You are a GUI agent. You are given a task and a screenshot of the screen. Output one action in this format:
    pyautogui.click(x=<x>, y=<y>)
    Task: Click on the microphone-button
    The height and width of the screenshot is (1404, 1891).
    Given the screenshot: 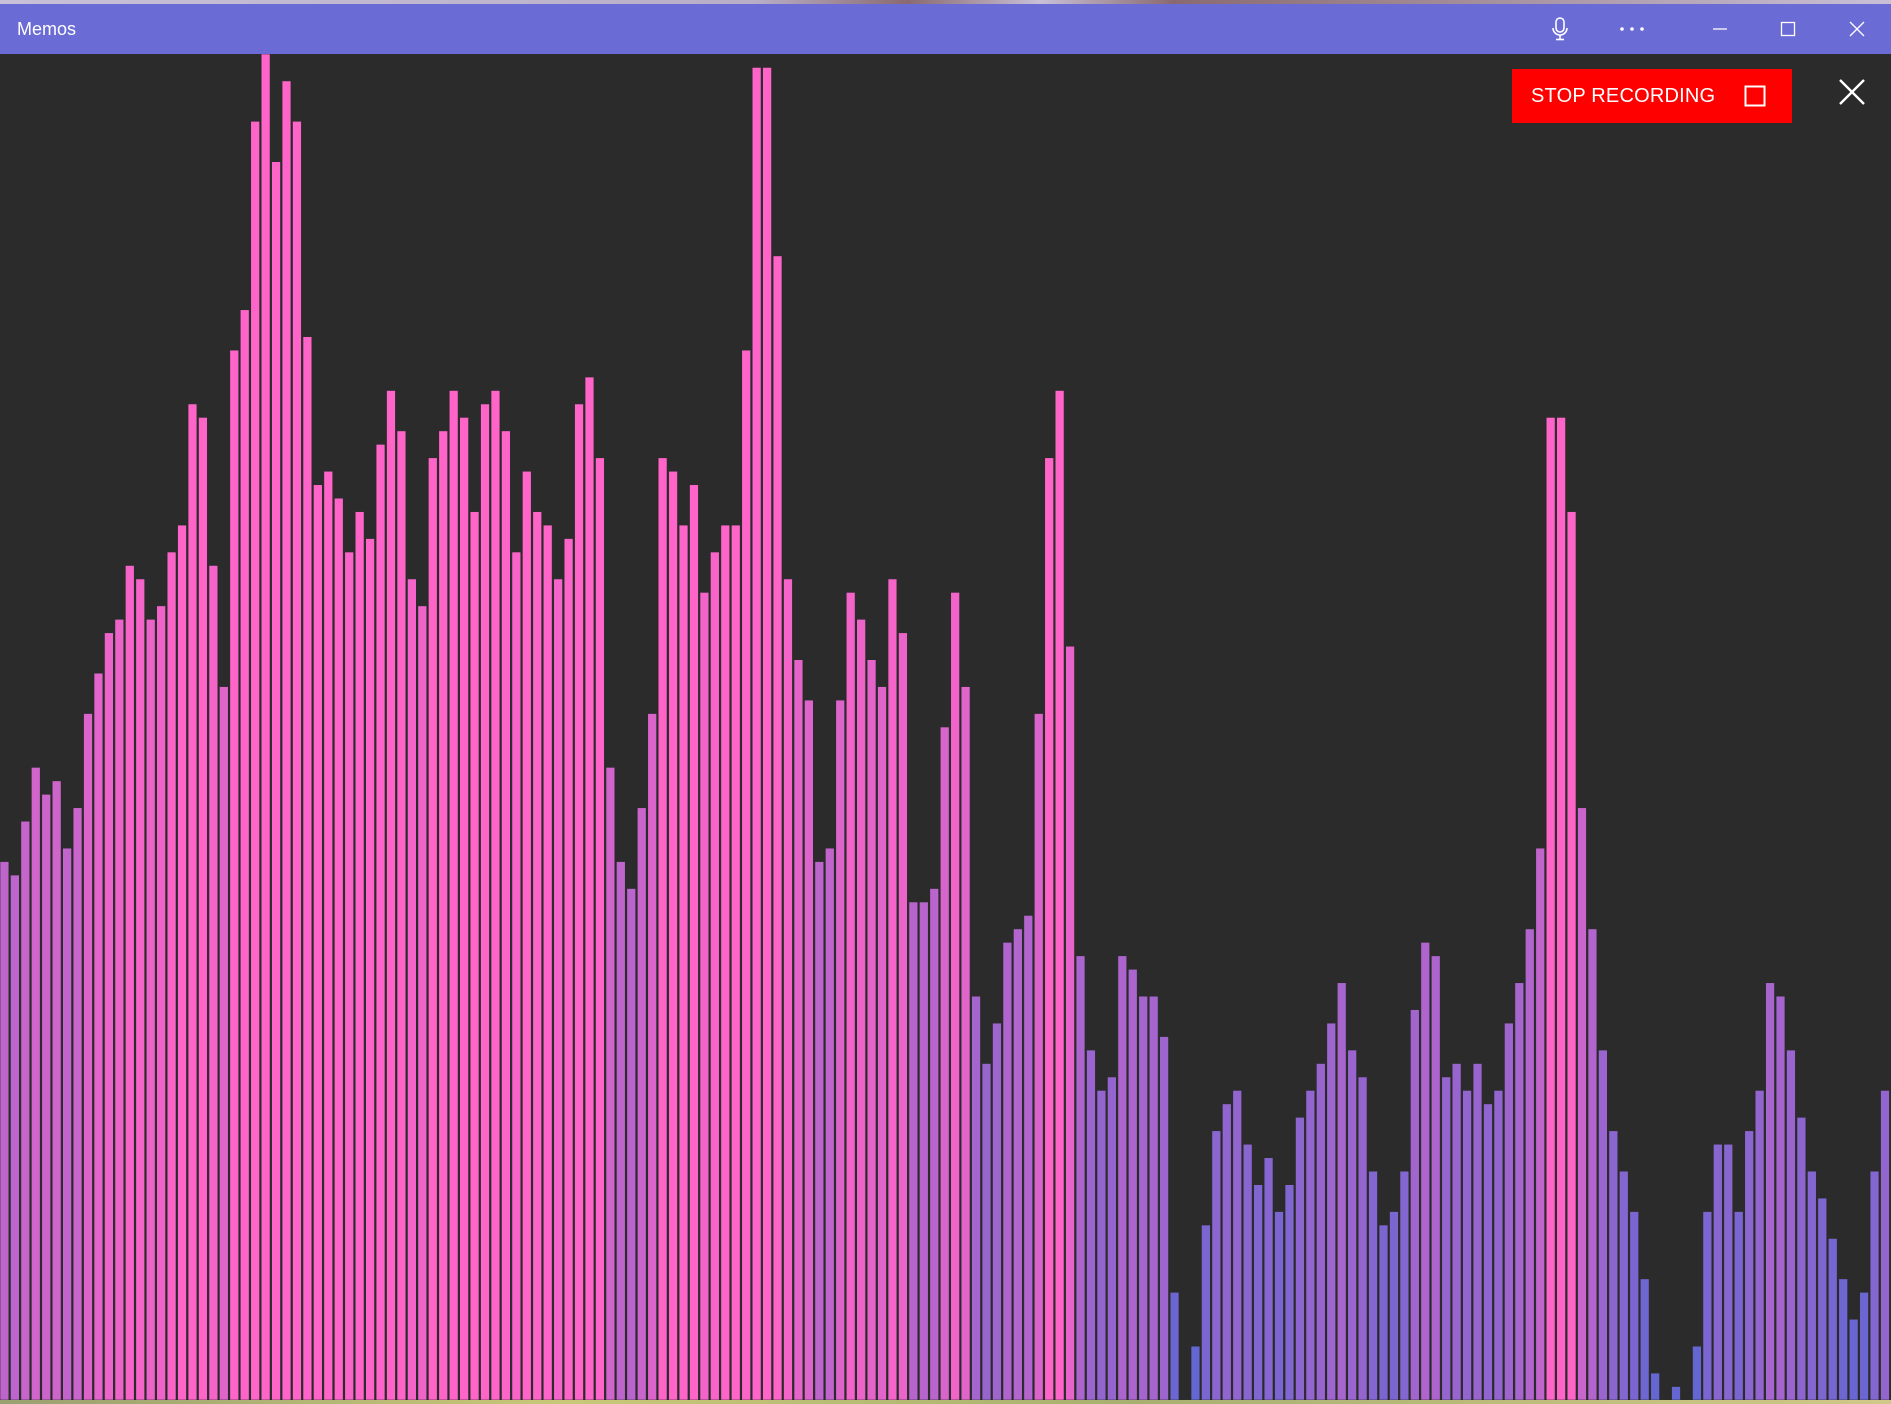 What is the action you would take?
    pyautogui.click(x=1560, y=29)
    